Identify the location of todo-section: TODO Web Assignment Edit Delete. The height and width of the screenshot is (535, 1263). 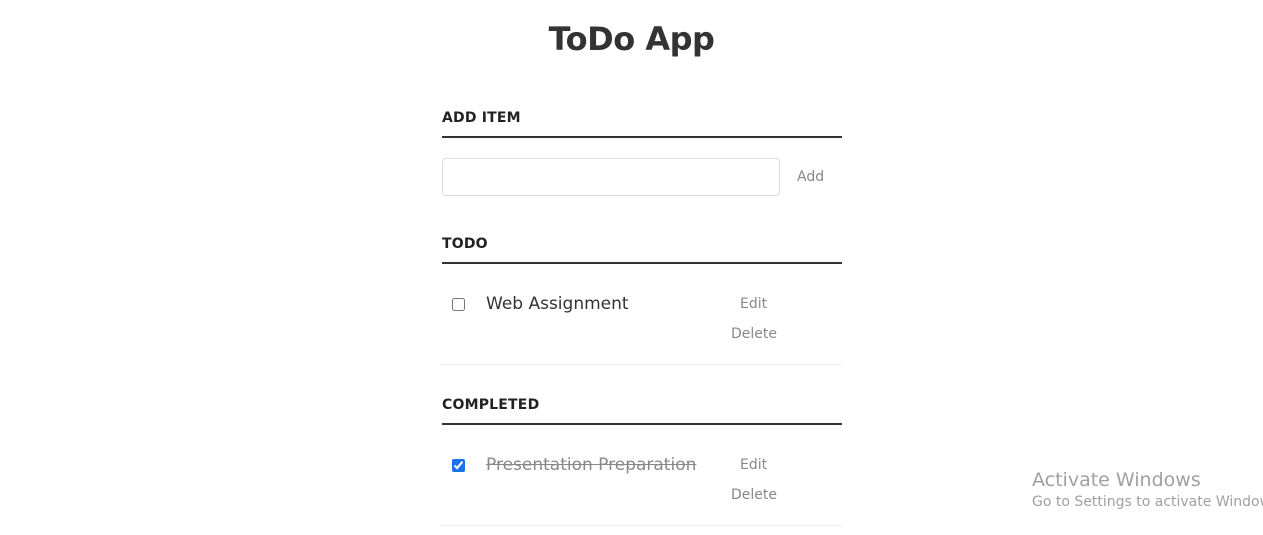
(642, 300).